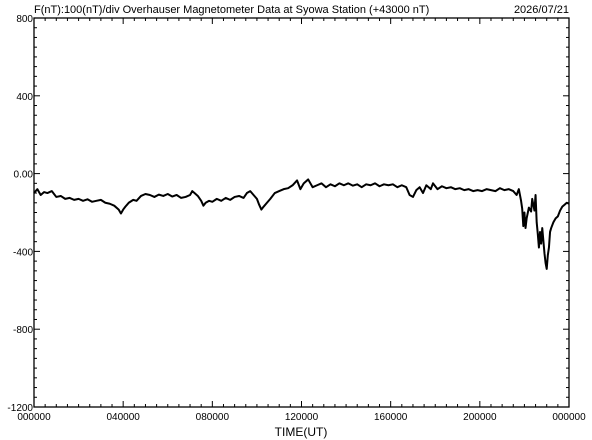  Describe the element at coordinates (391, 417) in the screenshot. I see `x-tick-label: 160000` at that location.